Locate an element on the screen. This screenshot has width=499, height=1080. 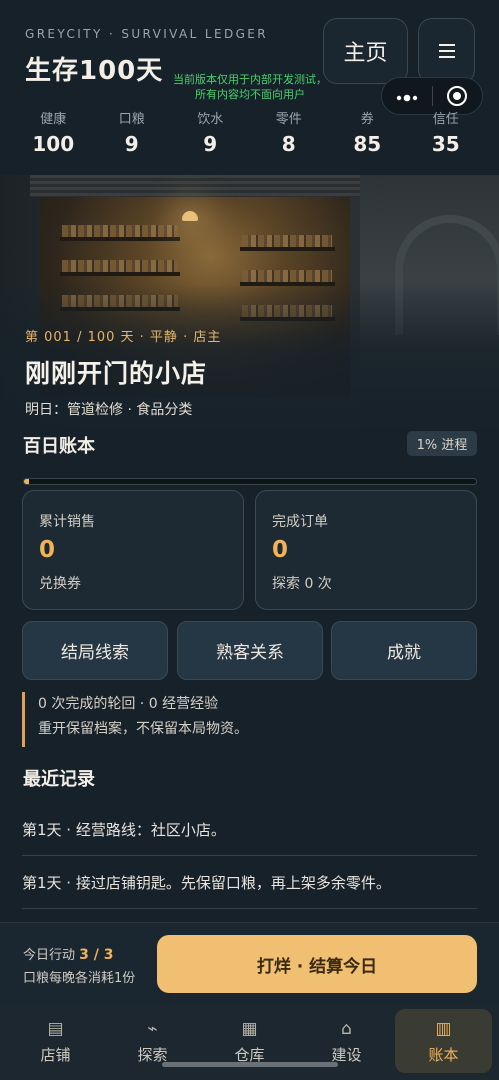
stat-label: 饮水 is located at coordinates (210, 119).